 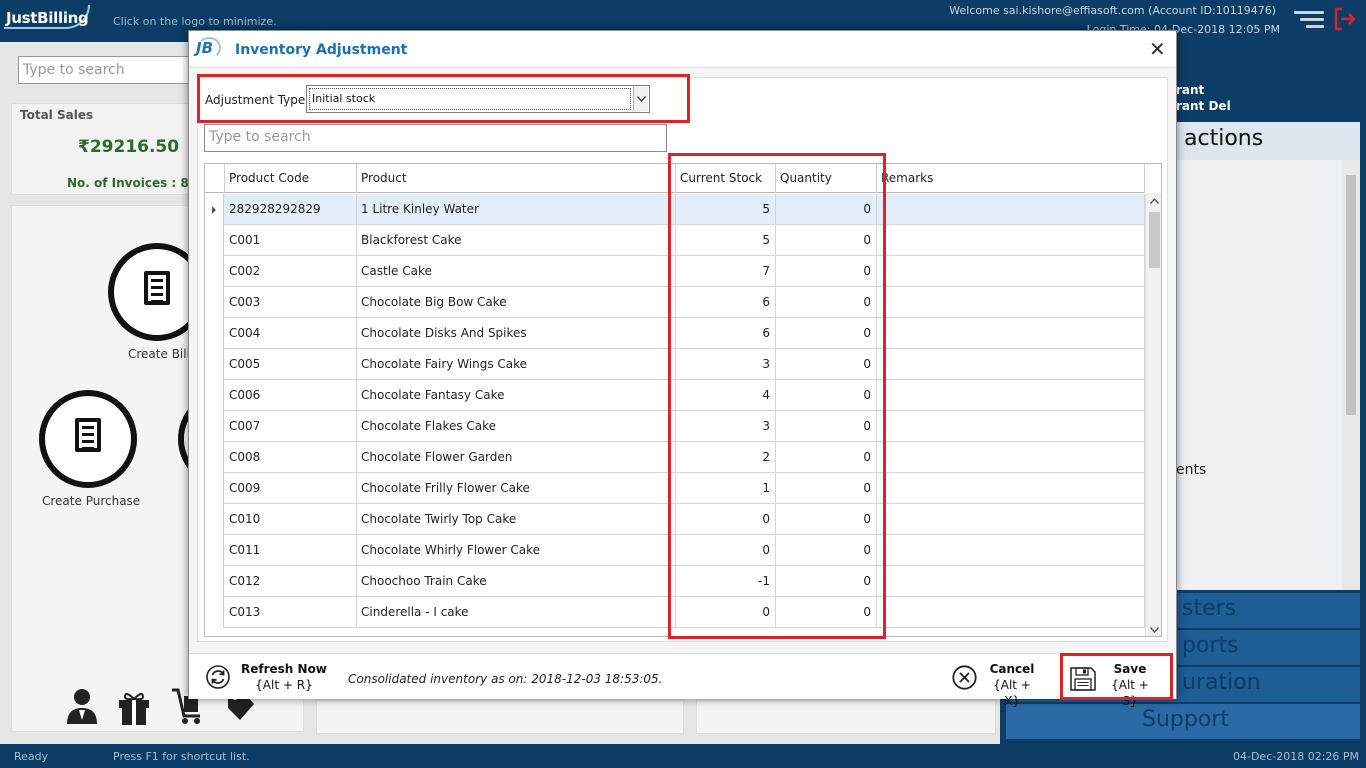 What do you see at coordinates (500, 717) in the screenshot?
I see `dashboard-card-middle` at bounding box center [500, 717].